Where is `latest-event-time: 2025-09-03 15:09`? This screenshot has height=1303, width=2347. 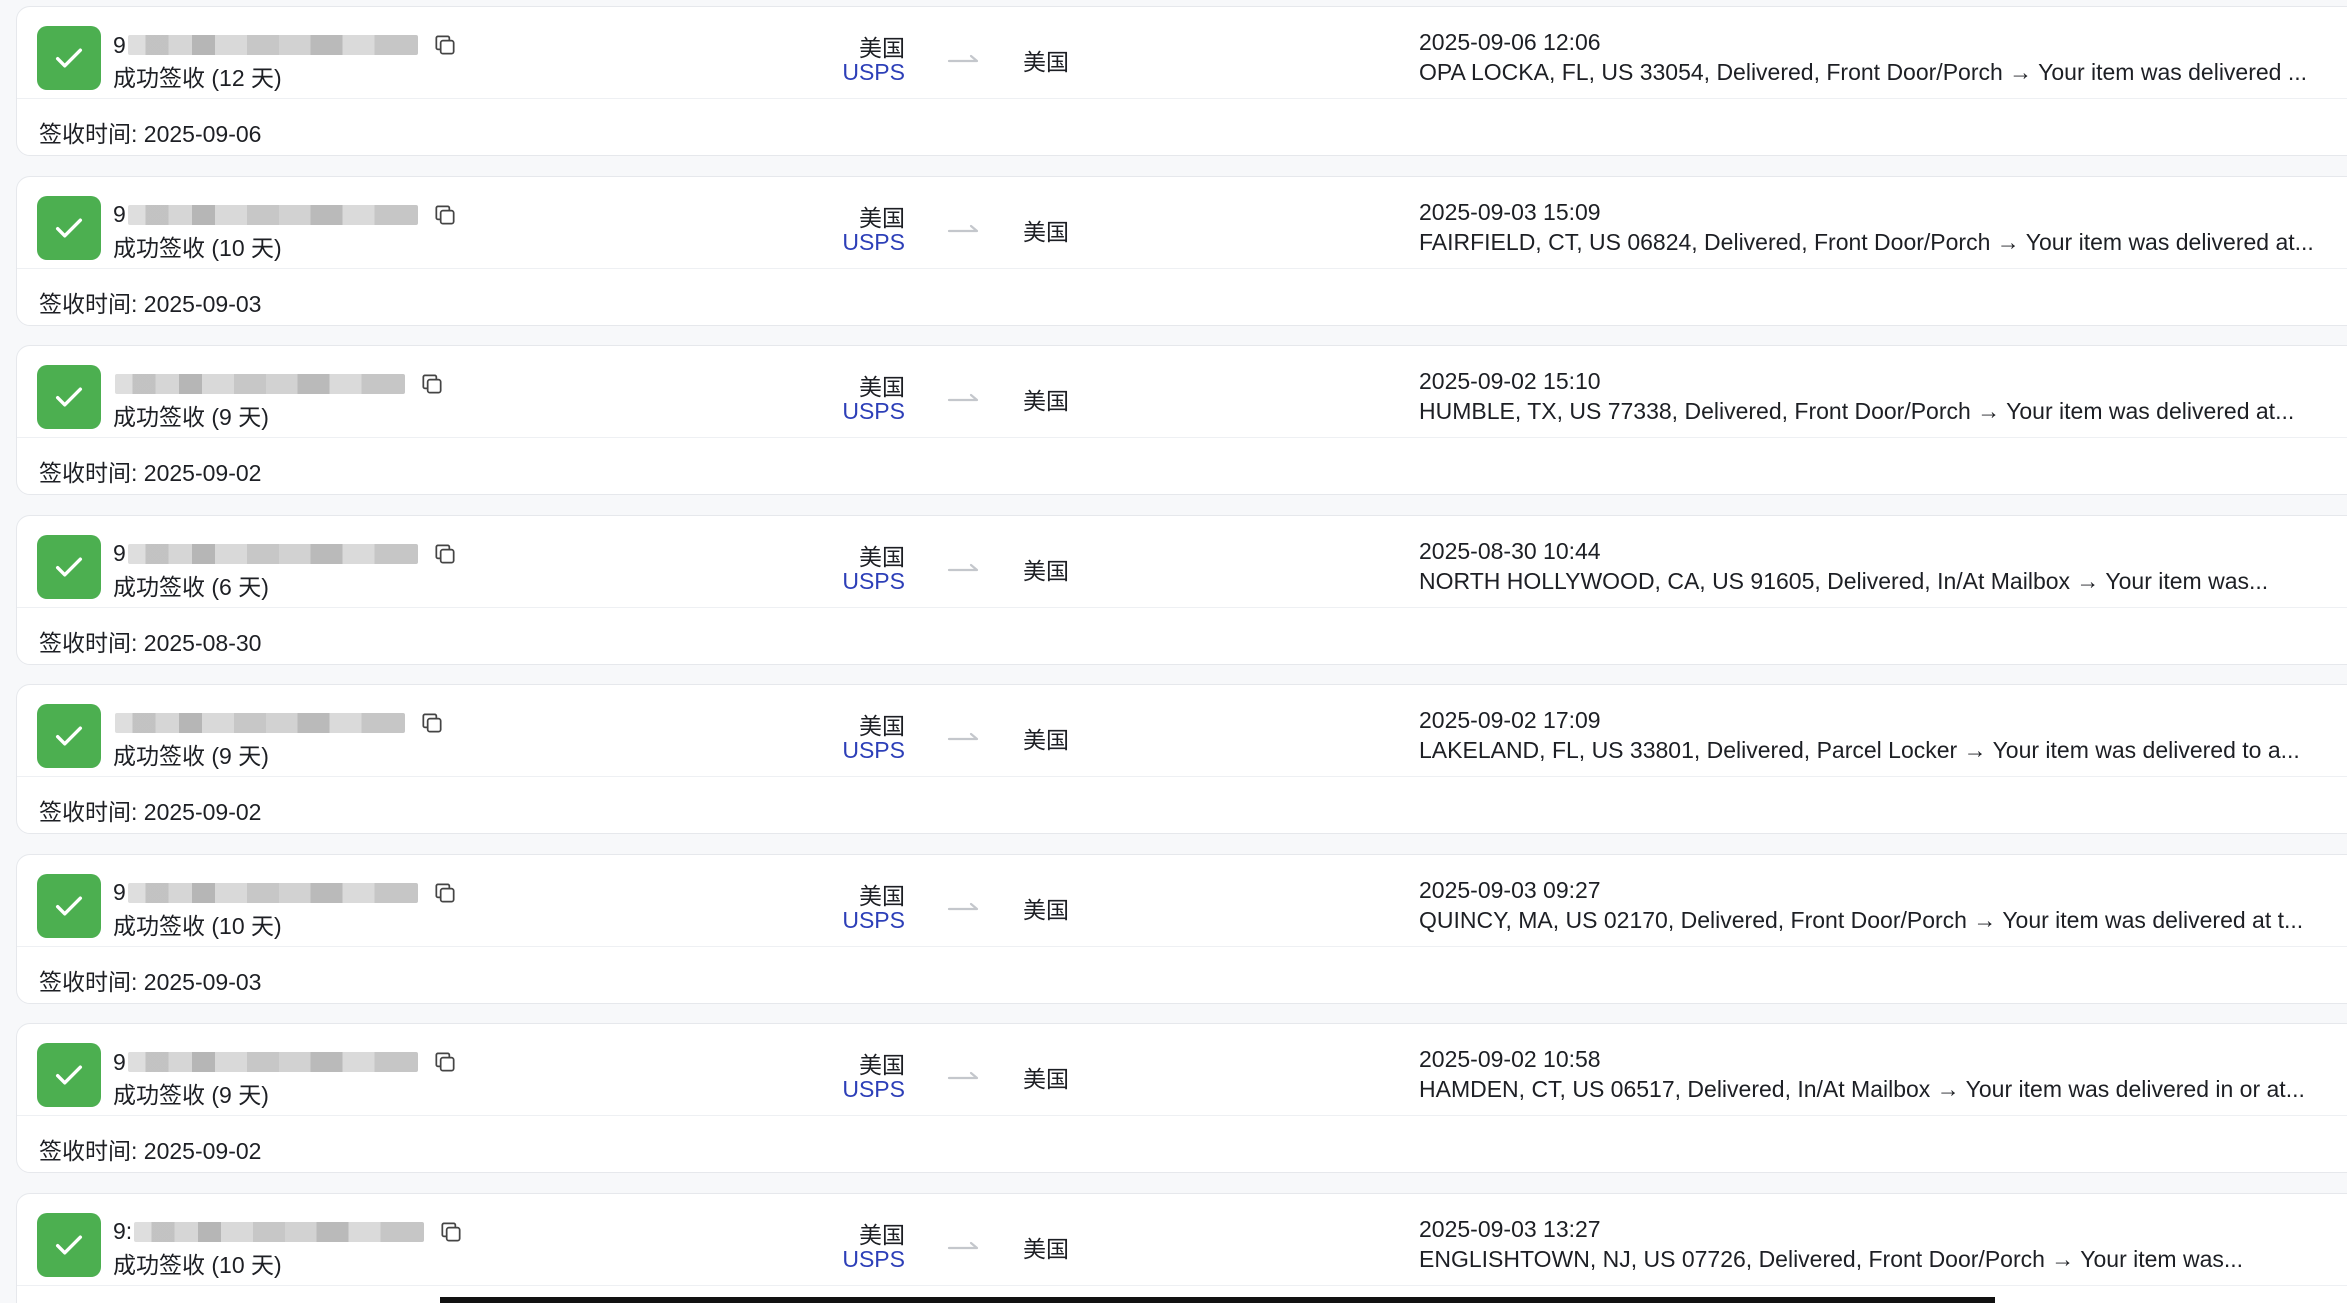
latest-event-time: 2025-09-03 15:09 is located at coordinates (1510, 211).